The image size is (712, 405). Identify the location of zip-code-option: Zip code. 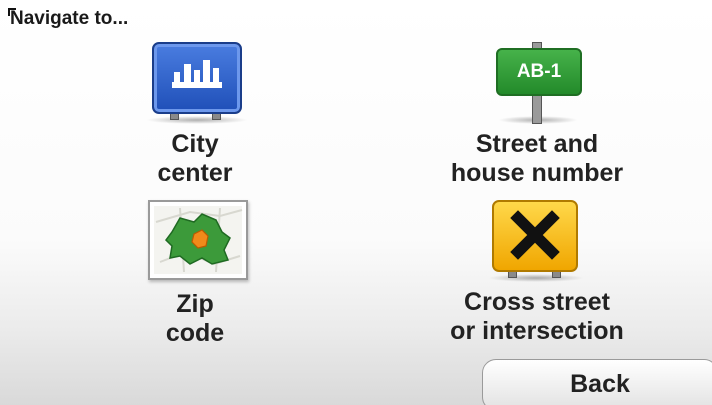
(195, 275).